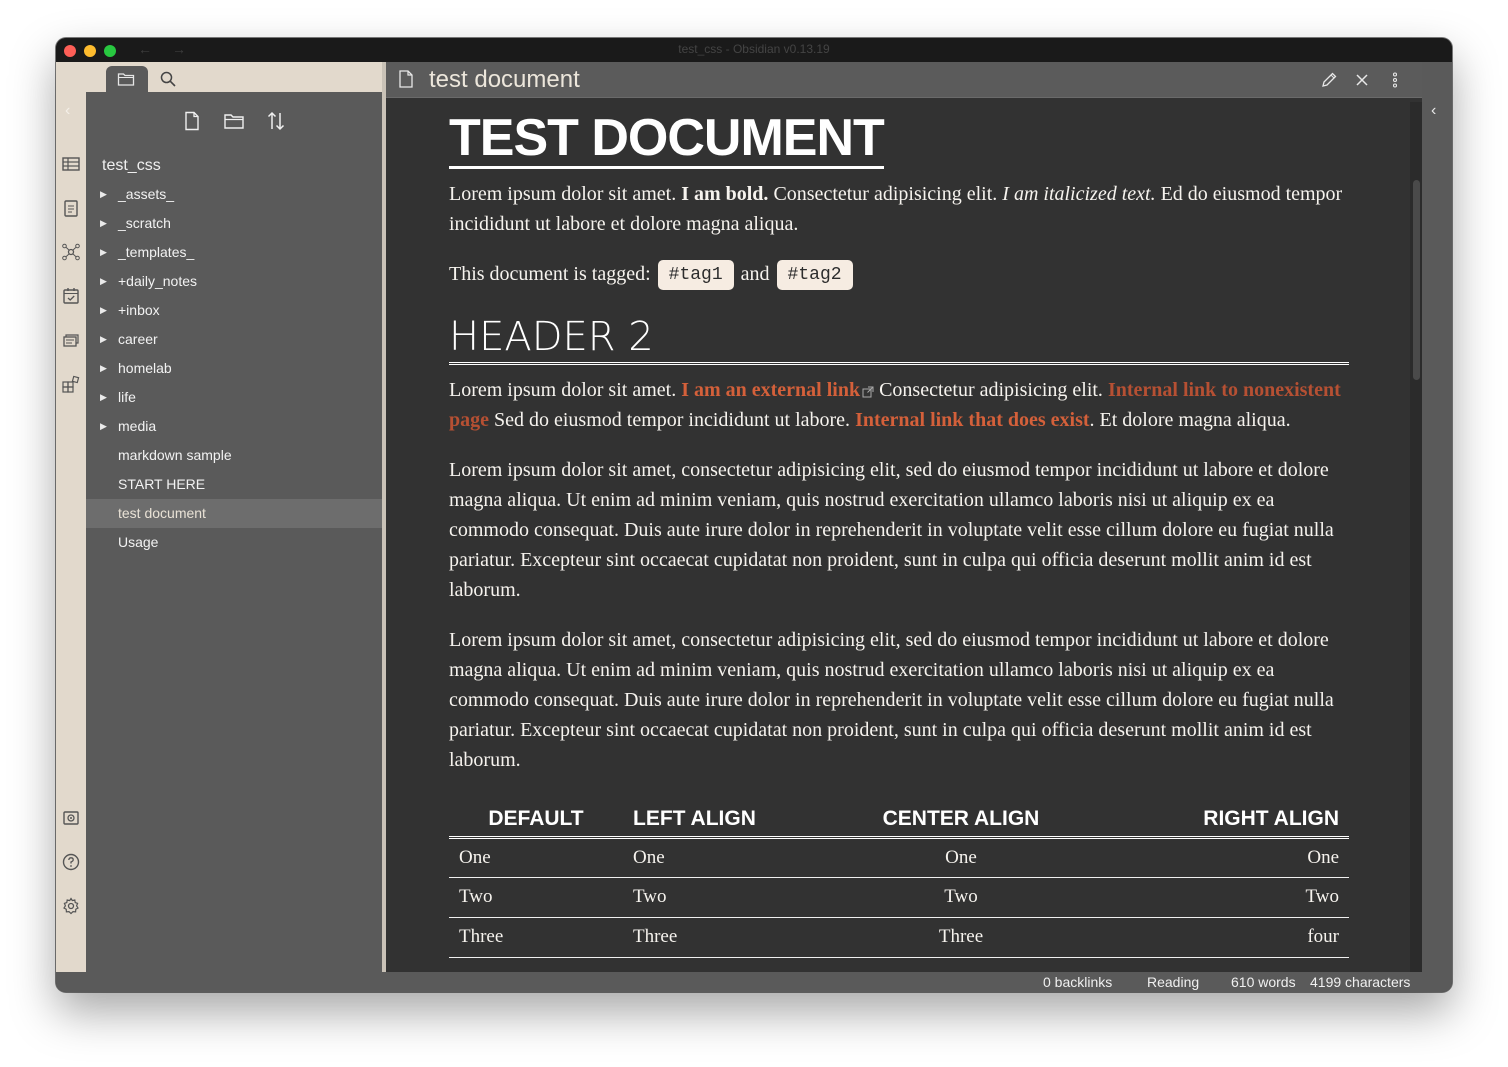  What do you see at coordinates (868, 392) in the screenshot?
I see `external-link-icon` at bounding box center [868, 392].